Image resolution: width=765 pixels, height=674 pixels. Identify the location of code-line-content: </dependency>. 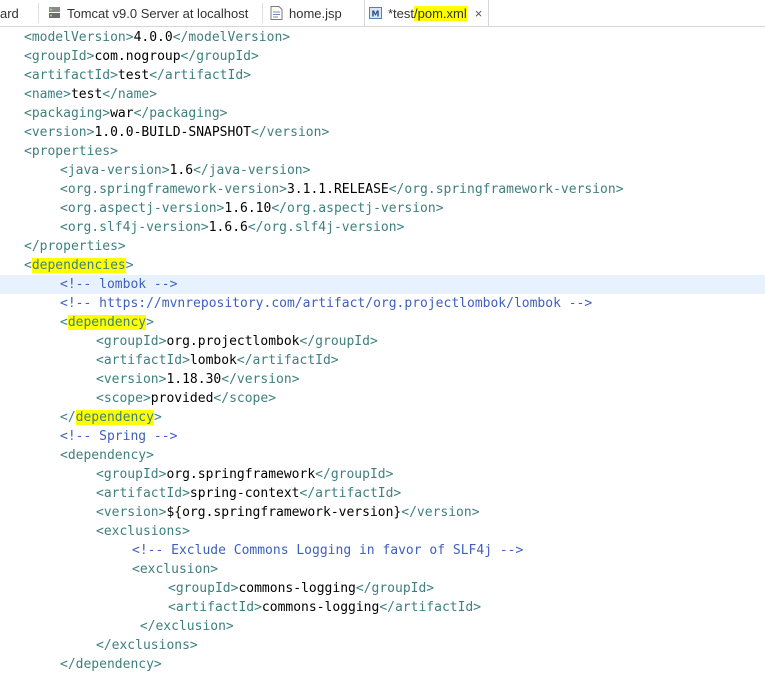
(111, 417).